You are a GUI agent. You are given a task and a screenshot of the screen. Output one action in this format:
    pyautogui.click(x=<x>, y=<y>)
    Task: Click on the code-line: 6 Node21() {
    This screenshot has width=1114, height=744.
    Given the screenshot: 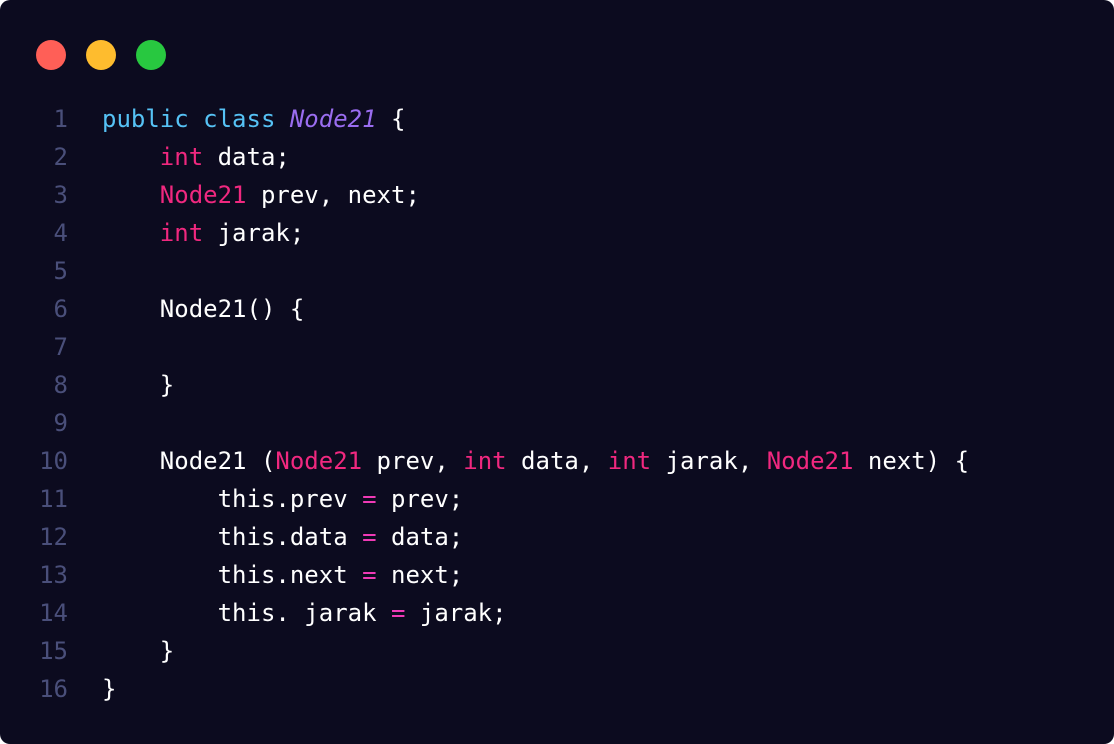 What is the action you would take?
    pyautogui.click(x=557, y=309)
    